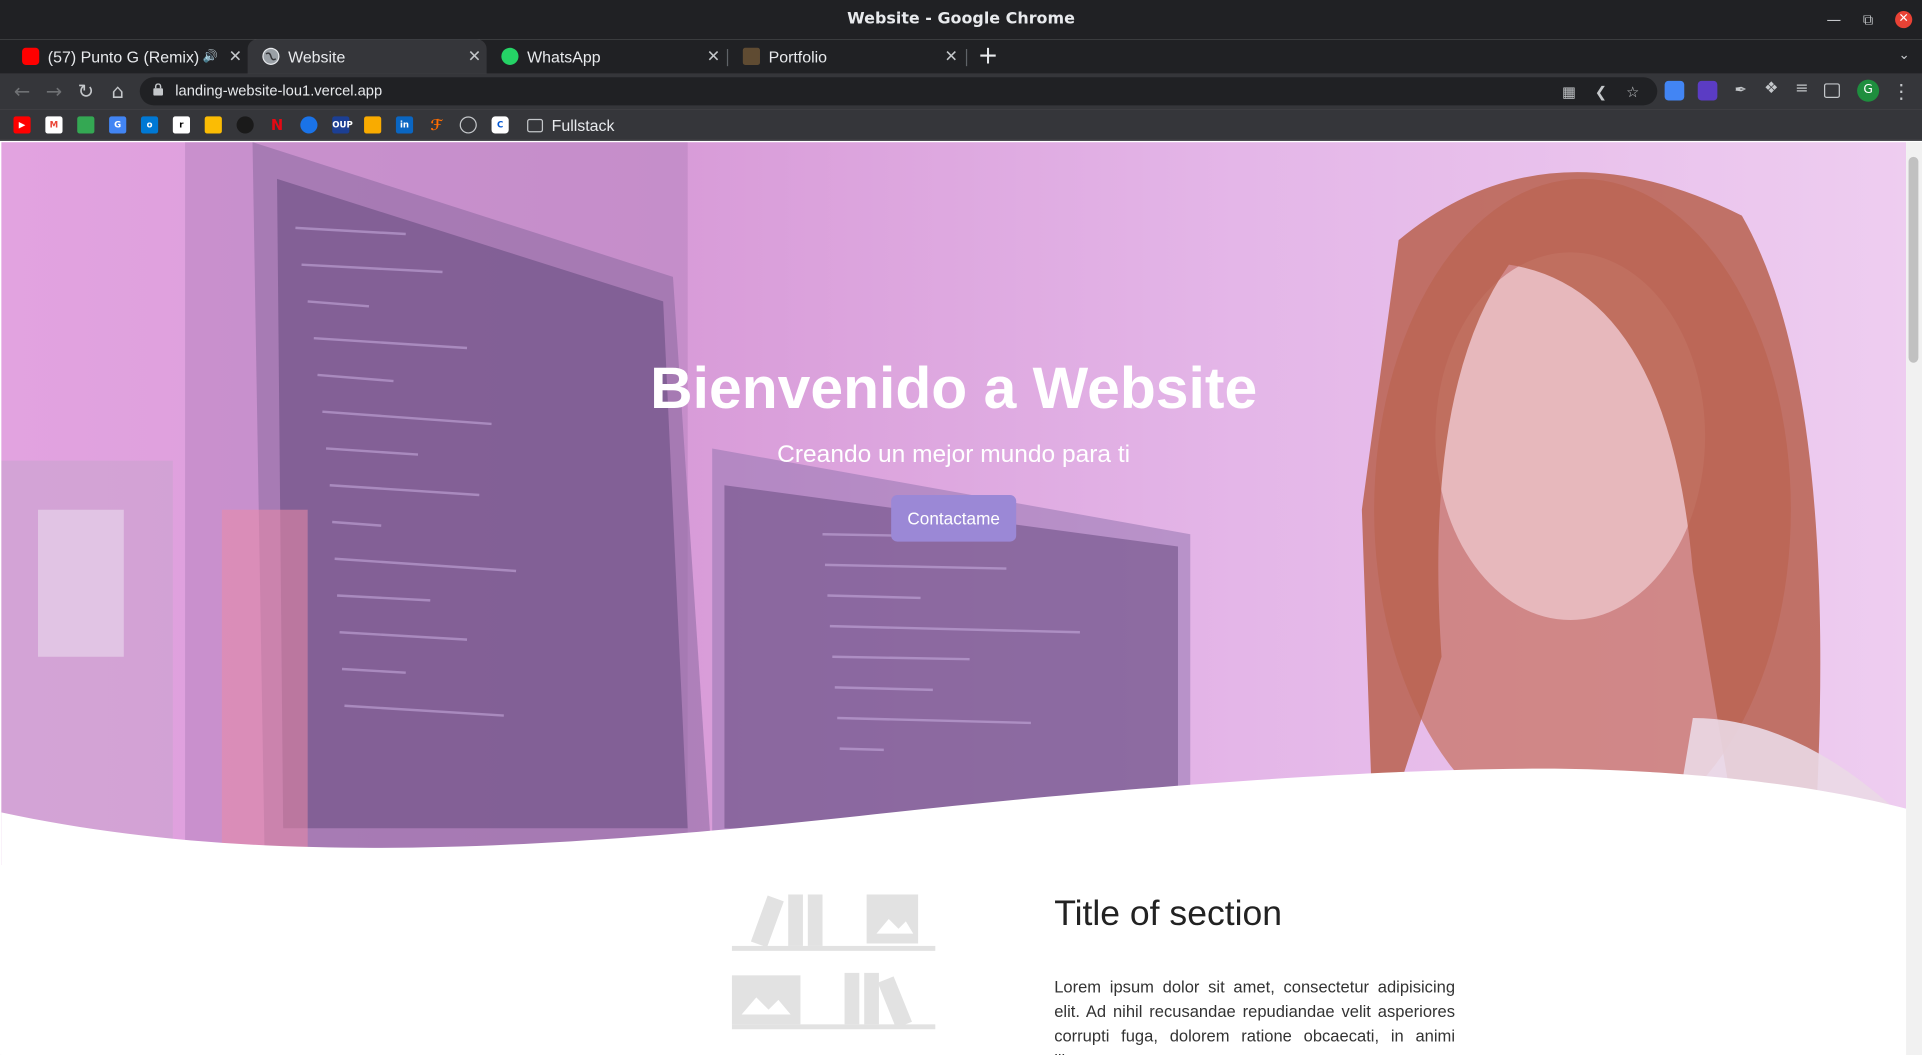  Describe the element at coordinates (86, 92) in the screenshot. I see `reload-button: ↻` at that location.